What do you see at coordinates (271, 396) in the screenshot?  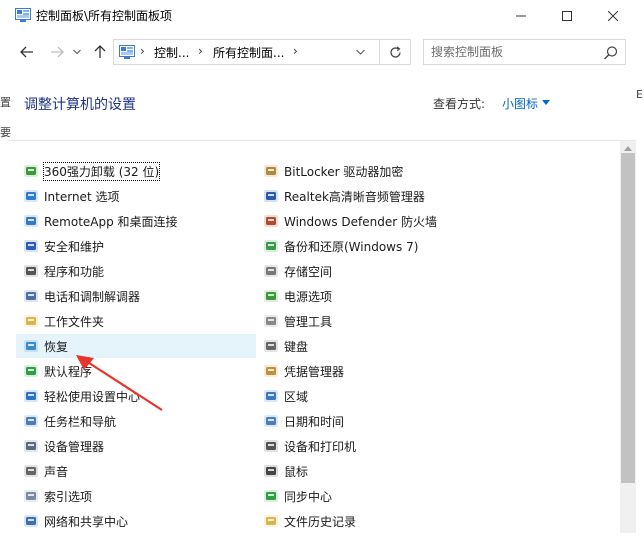 I see `region-icon` at bounding box center [271, 396].